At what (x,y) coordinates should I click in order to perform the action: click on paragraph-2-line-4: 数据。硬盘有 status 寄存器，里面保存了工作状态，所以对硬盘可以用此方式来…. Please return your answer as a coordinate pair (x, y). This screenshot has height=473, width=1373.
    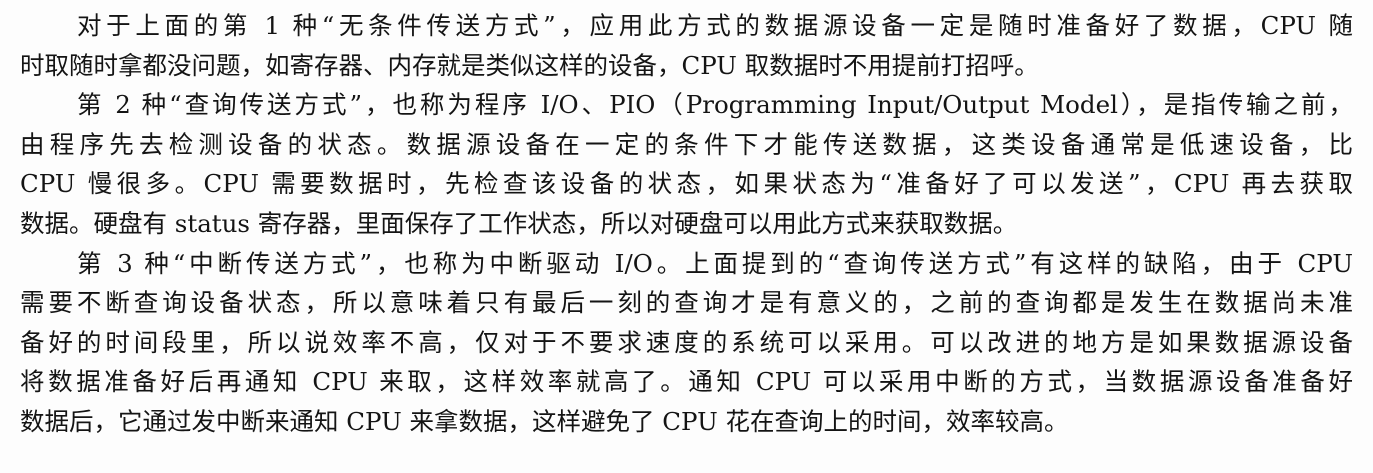
    Looking at the image, I should click on (519, 223).